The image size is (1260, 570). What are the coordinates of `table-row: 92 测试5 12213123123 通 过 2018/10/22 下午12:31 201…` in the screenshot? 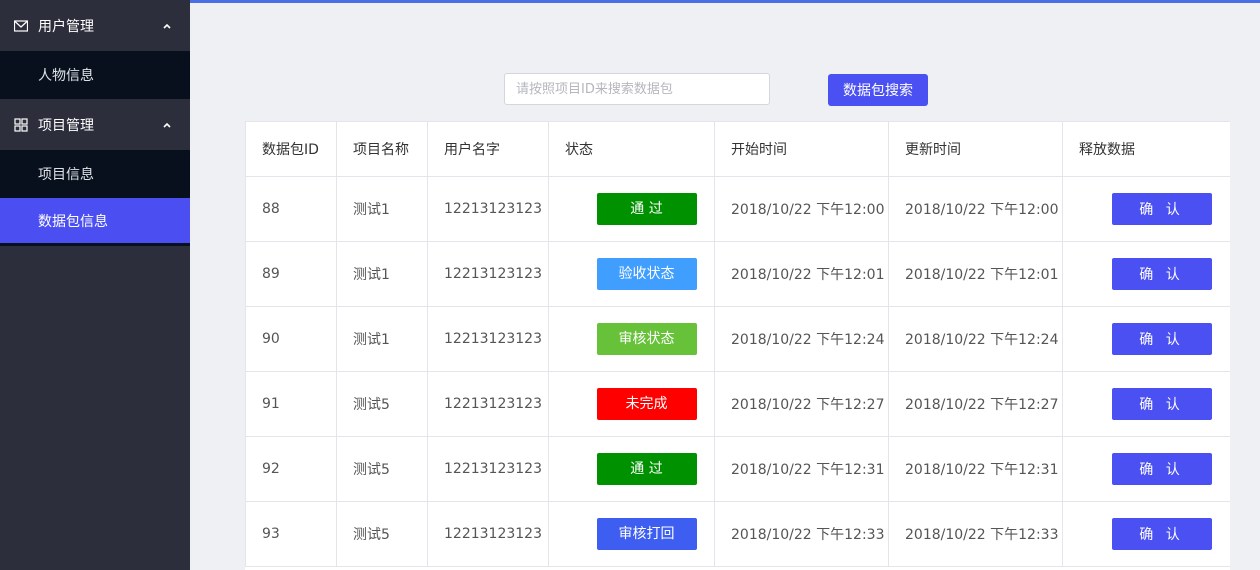 It's located at (737, 469).